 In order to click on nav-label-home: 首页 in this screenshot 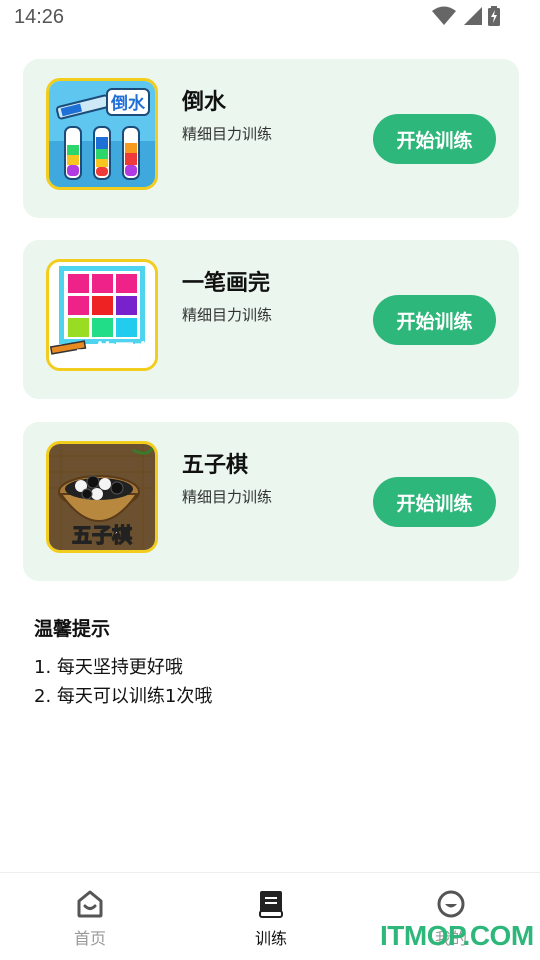, I will do `click(89, 938)`.